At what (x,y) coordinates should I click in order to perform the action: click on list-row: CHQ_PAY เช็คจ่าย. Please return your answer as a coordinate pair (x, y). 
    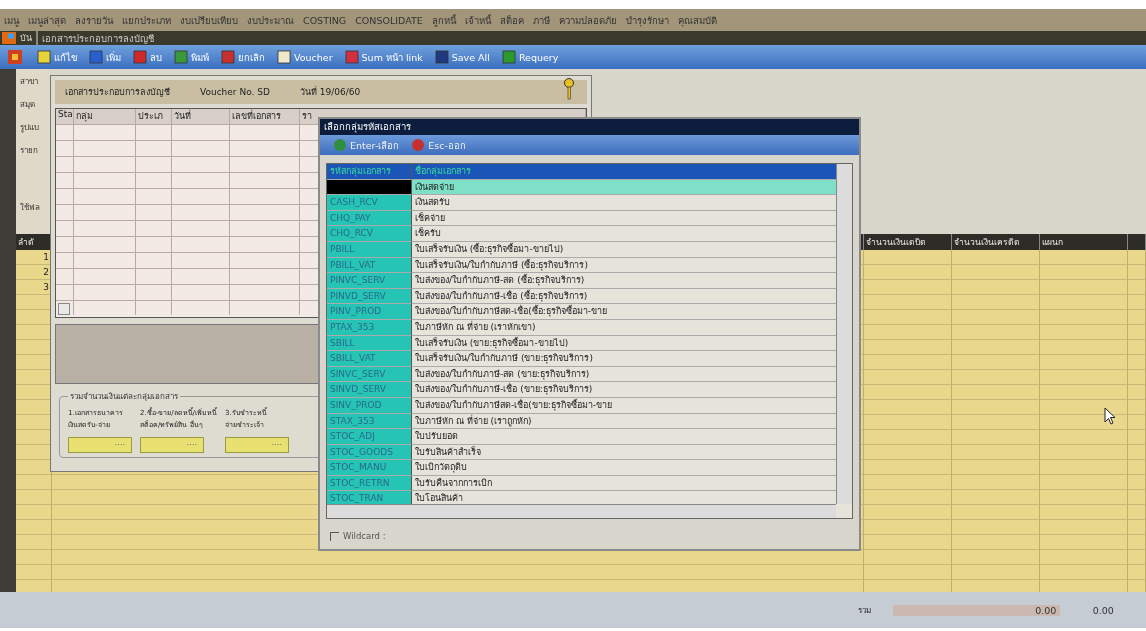
    Looking at the image, I should click on (581, 218).